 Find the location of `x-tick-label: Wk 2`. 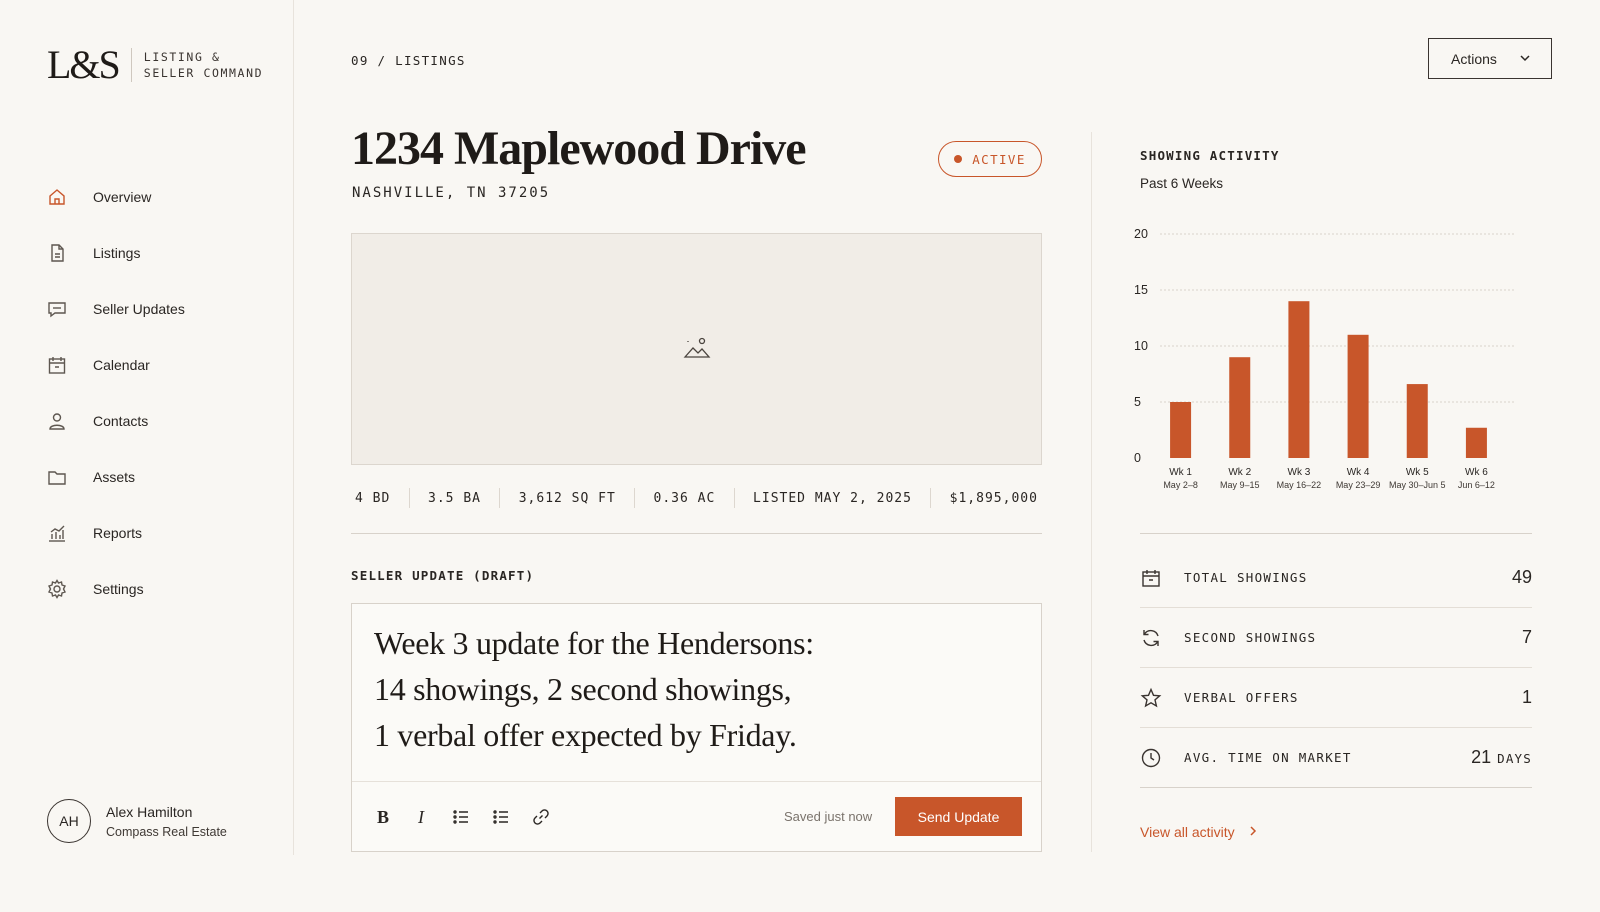

x-tick-label: Wk 2 is located at coordinates (1239, 472).